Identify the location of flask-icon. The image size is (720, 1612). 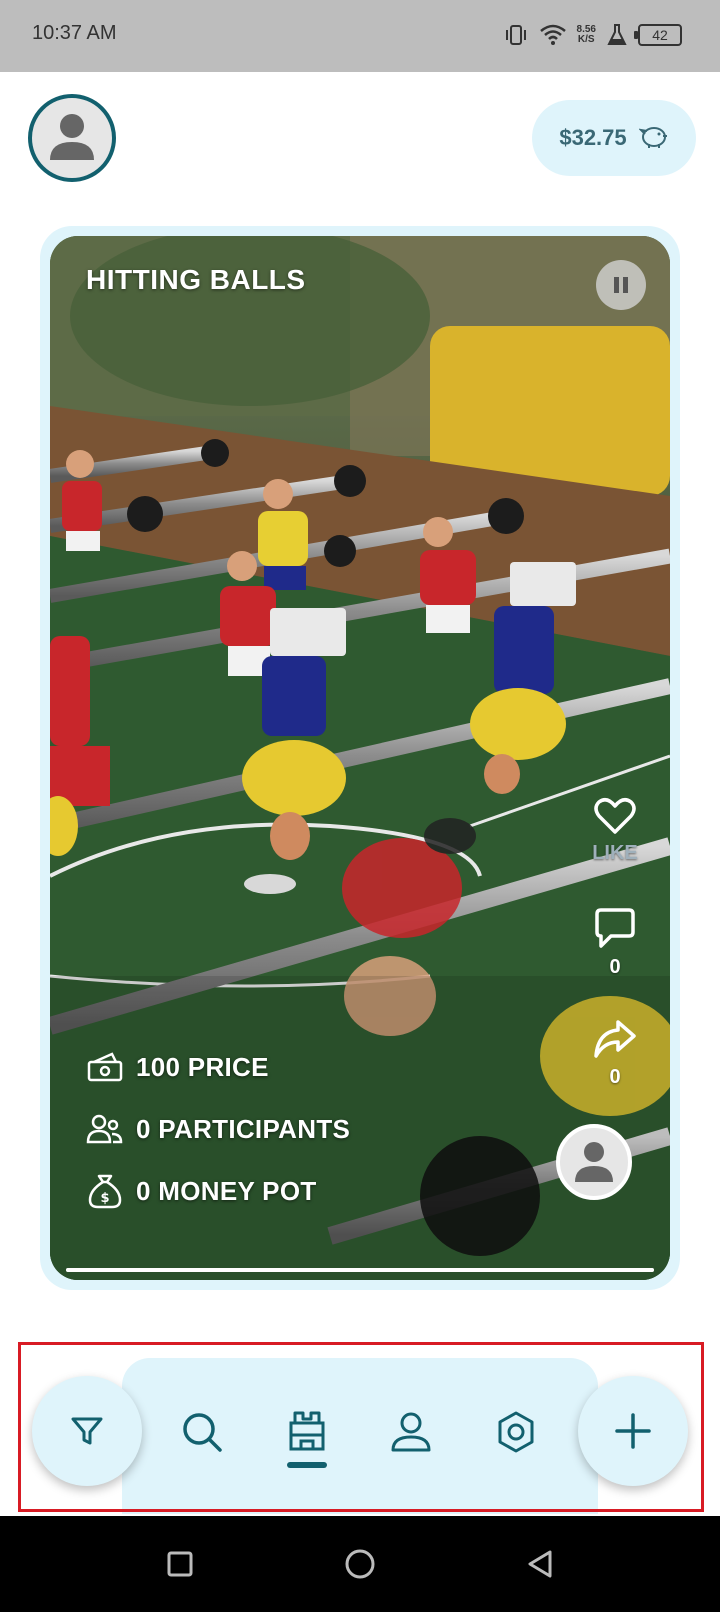
(617, 35).